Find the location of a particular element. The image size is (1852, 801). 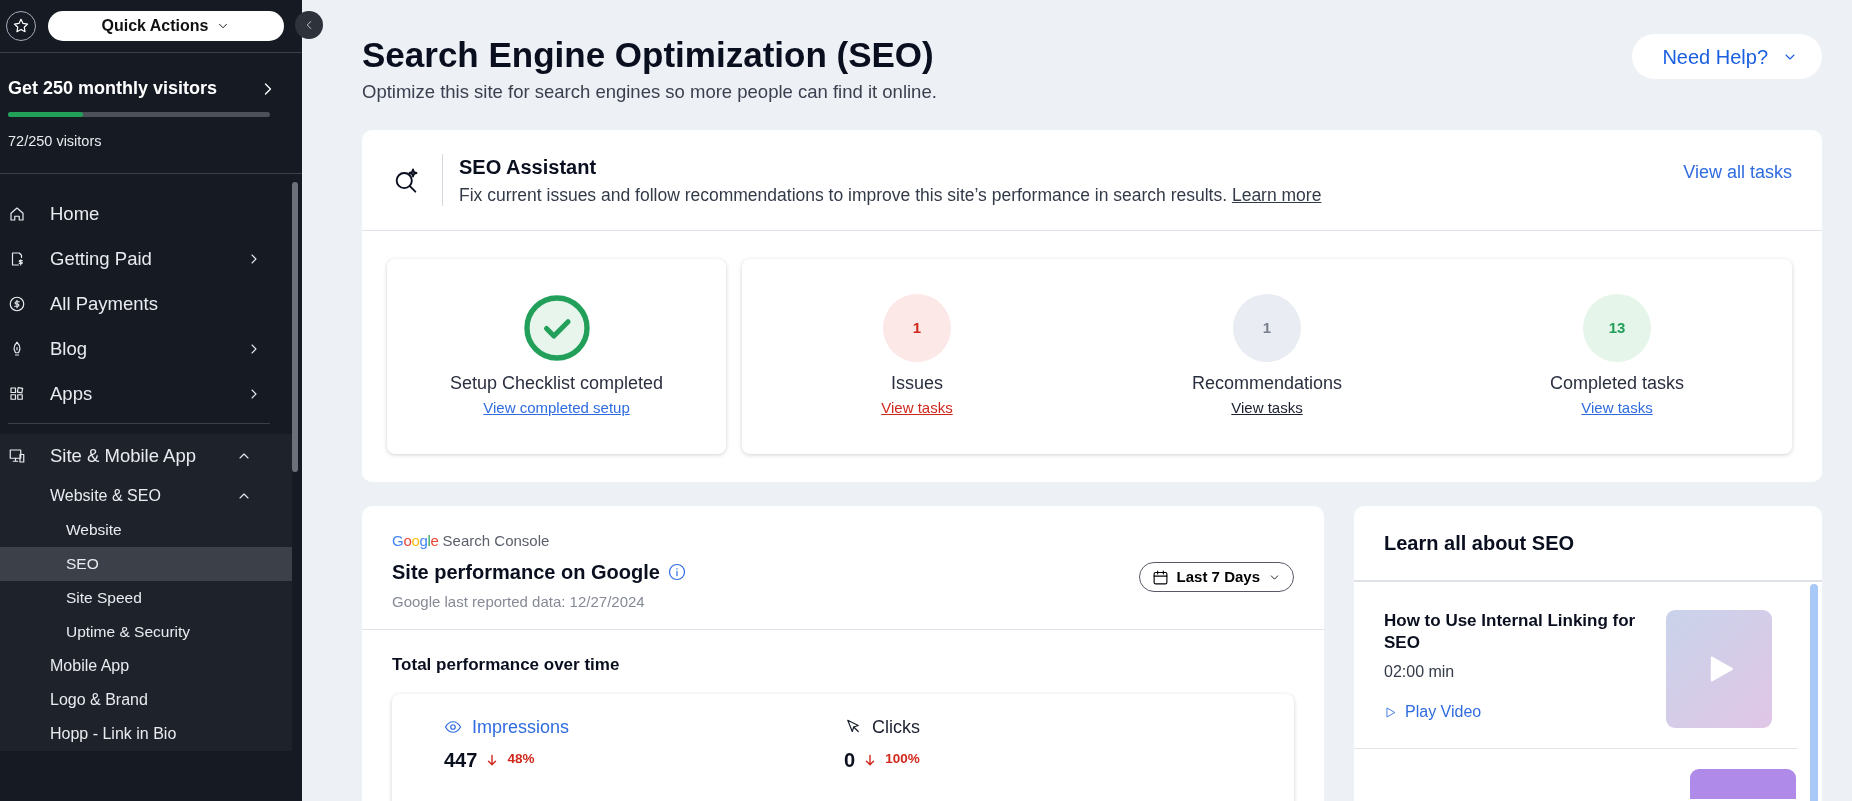

sidebar-item: Logo & Brand is located at coordinates (146, 699).